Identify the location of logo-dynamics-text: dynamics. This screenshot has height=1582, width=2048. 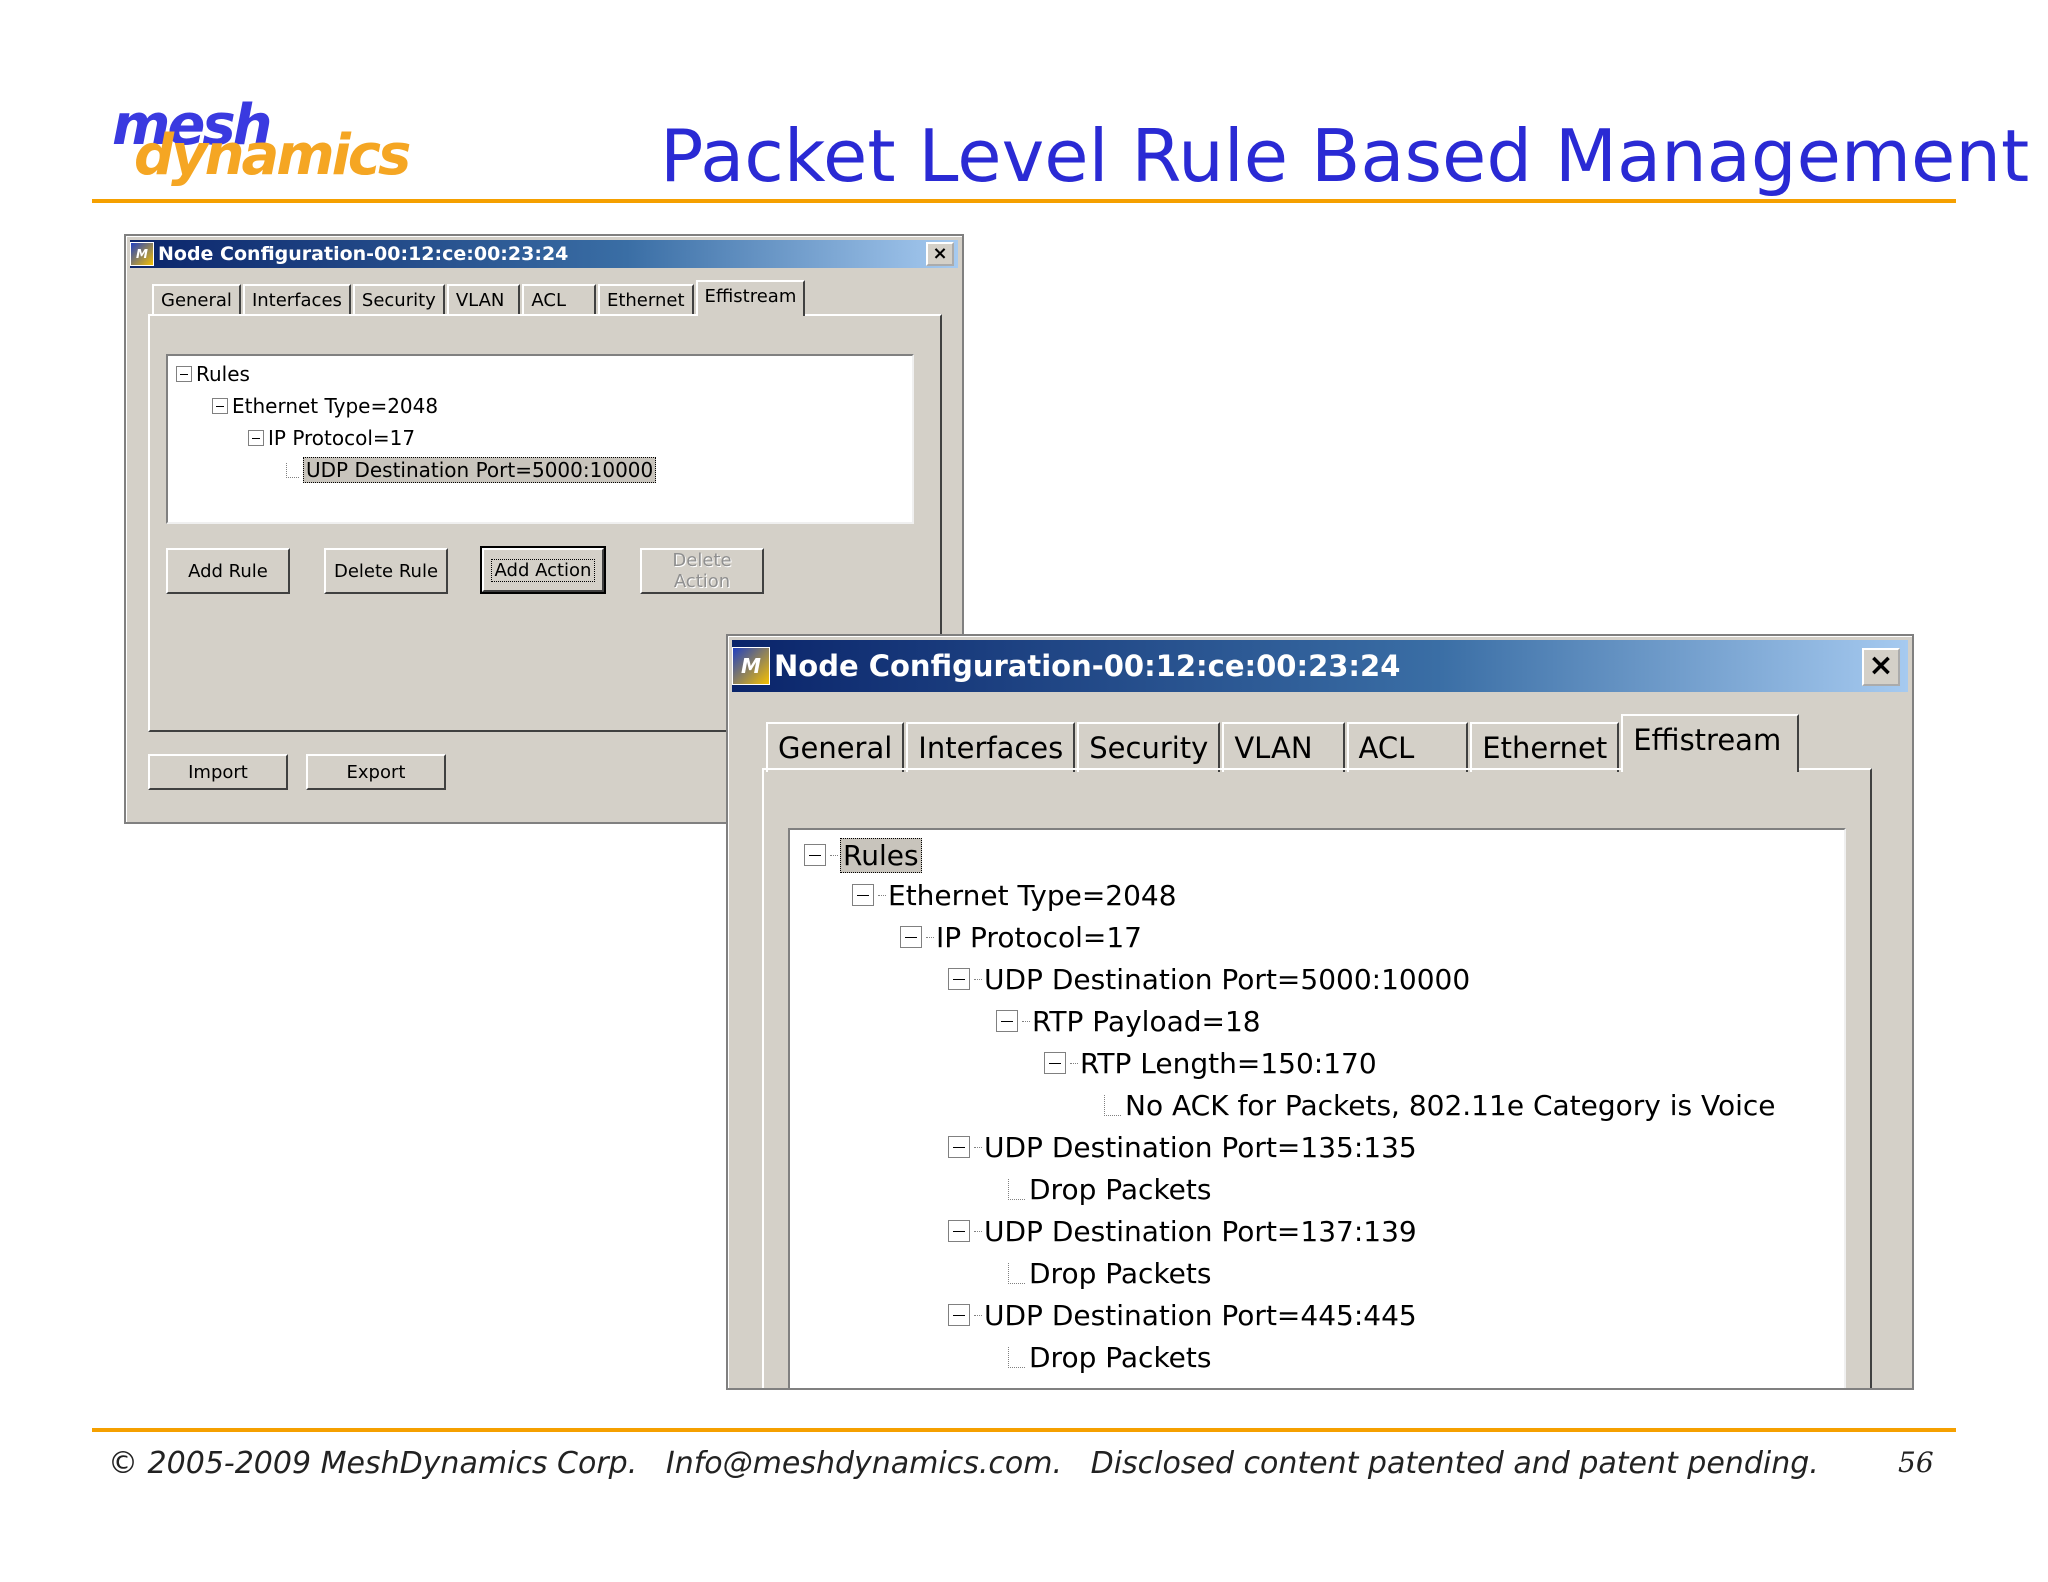
(272, 155).